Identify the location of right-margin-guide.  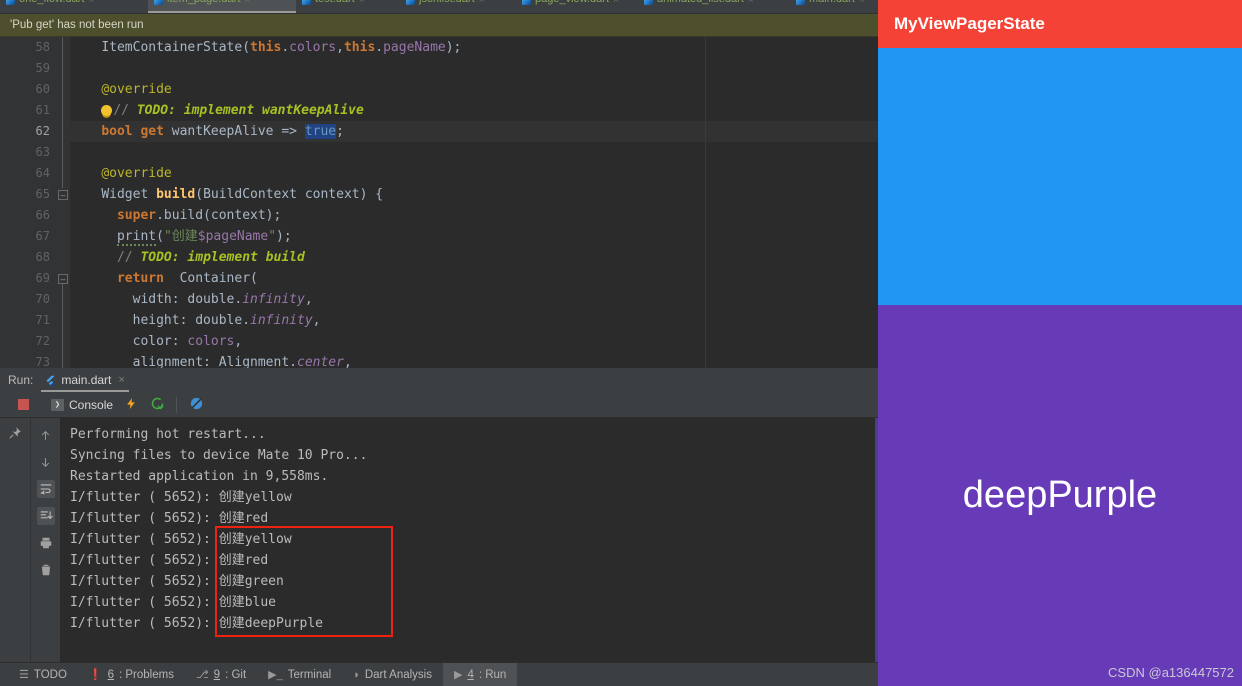
(705, 202).